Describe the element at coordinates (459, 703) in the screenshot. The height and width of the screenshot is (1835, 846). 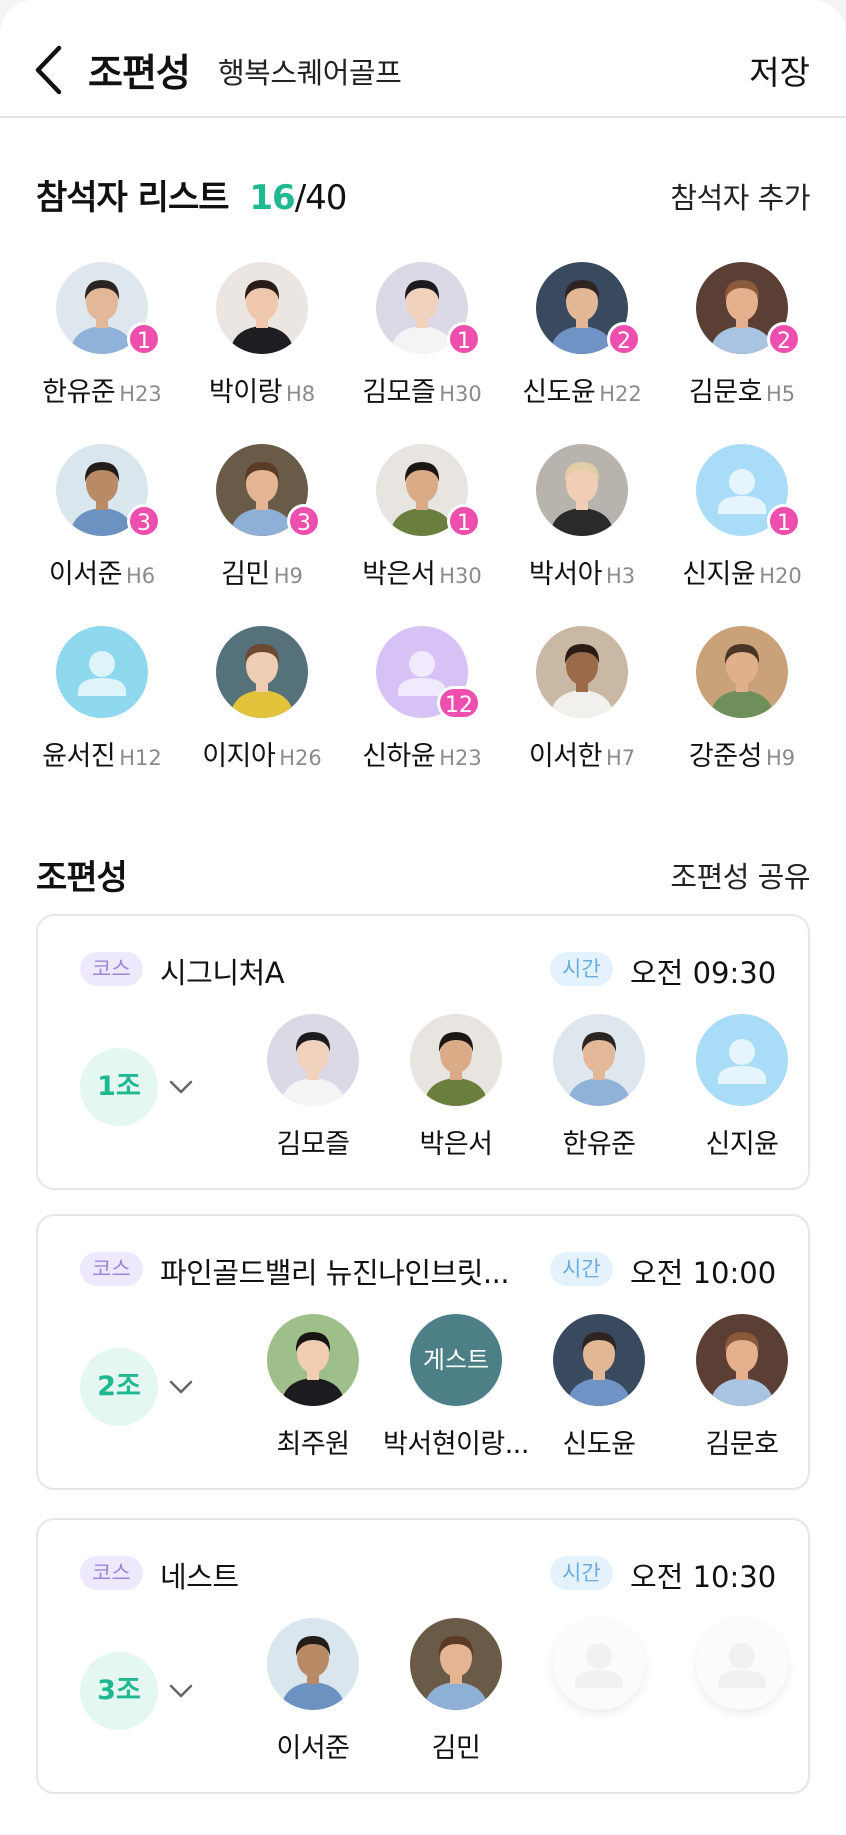
I see `group-count-badge: 12` at that location.